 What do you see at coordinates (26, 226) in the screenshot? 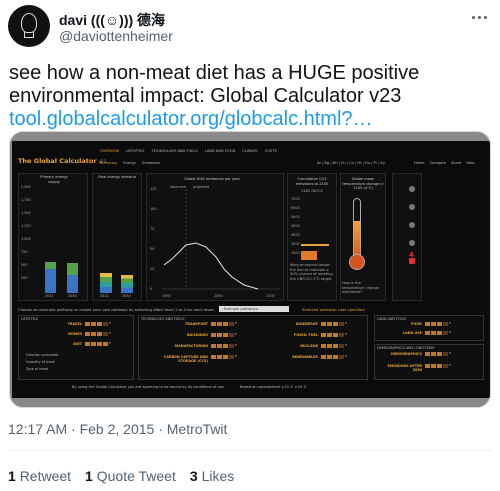
I see `energy-tick: 1,250` at bounding box center [26, 226].